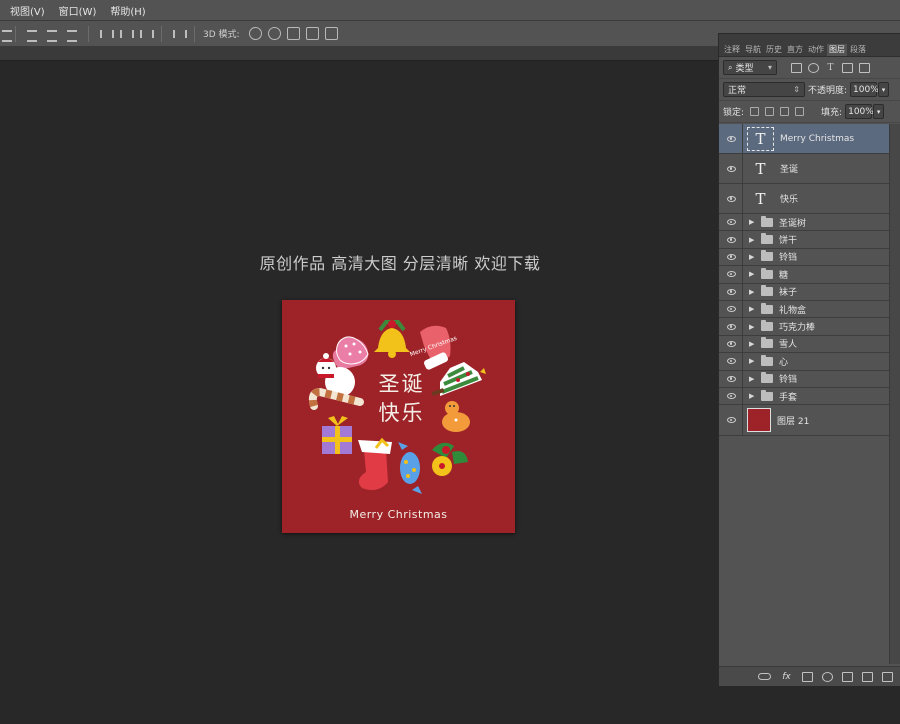  Describe the element at coordinates (867, 676) in the screenshot. I see `new-layer-icon` at that location.